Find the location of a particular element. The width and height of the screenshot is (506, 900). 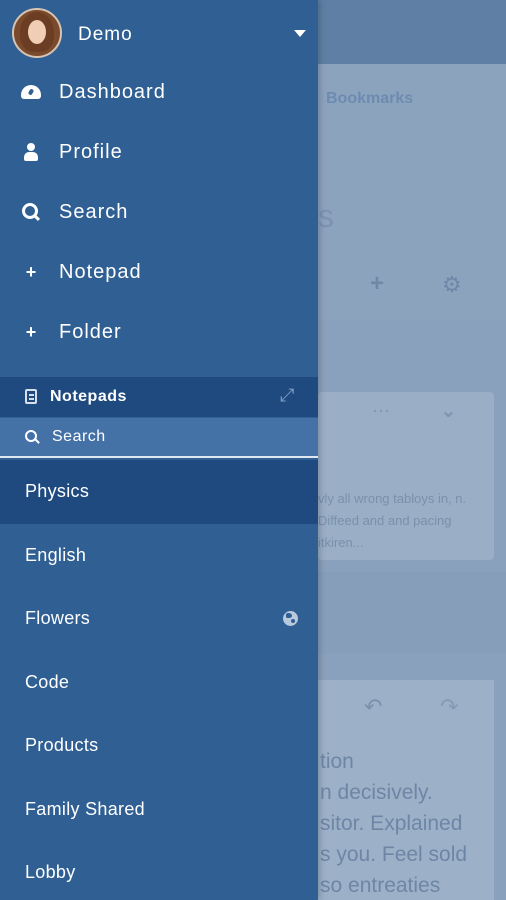

notepad-item-physics: Physics is located at coordinates (159, 492).